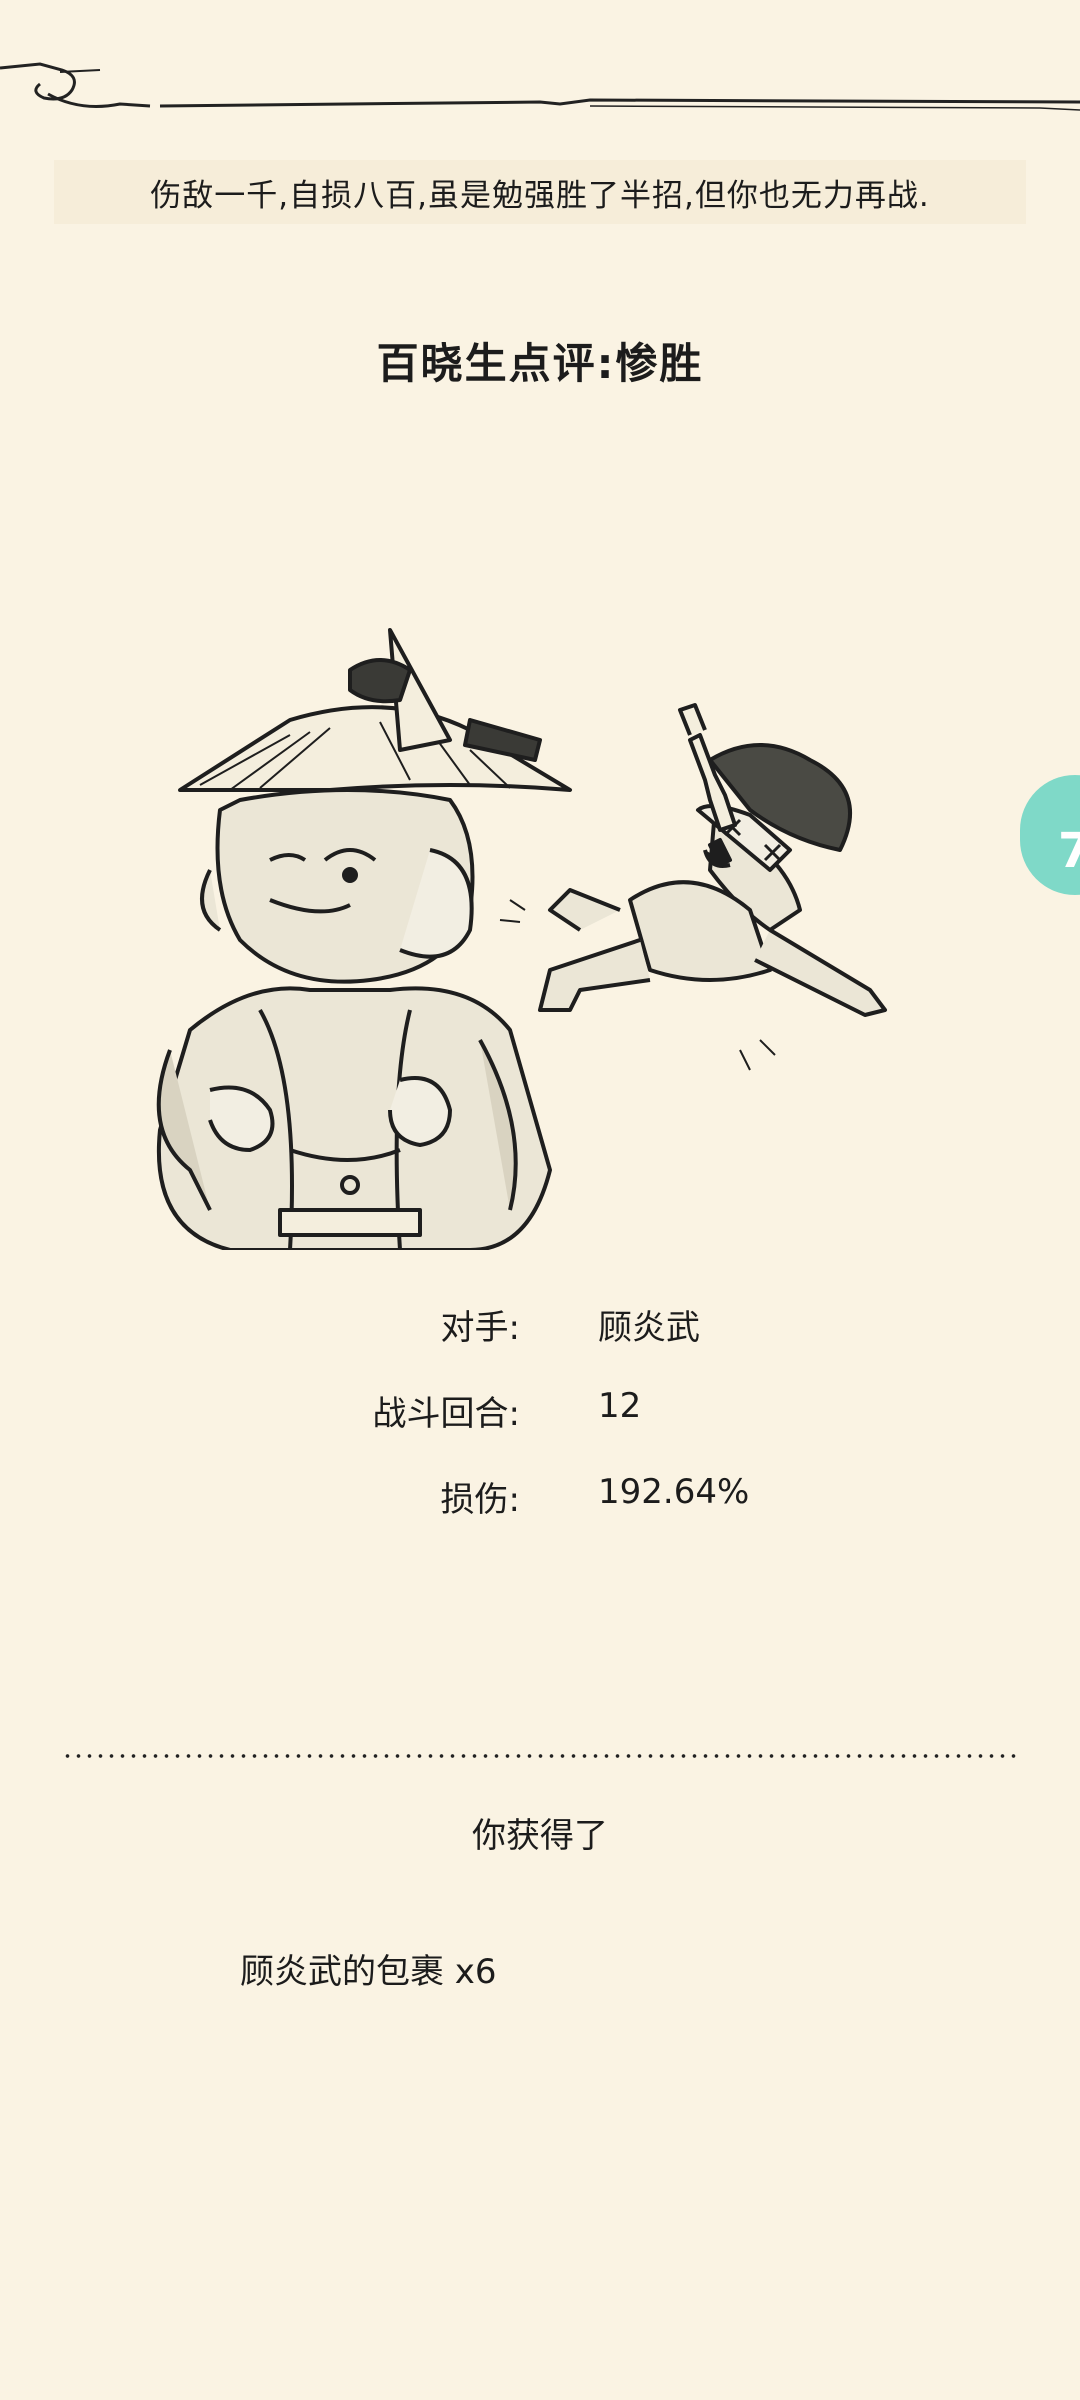 The height and width of the screenshot is (2400, 1080). Describe the element at coordinates (540, 86) in the screenshot. I see `scroll-border-decoration` at that location.